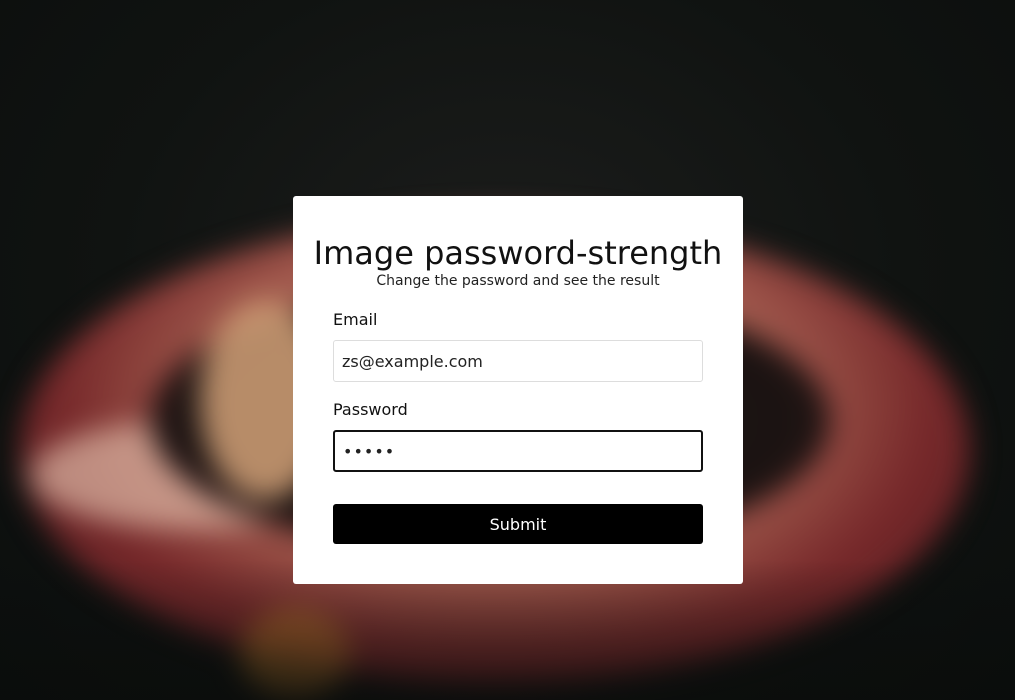 The width and height of the screenshot is (1015, 700). I want to click on form-title: Image password-strength, so click(518, 253).